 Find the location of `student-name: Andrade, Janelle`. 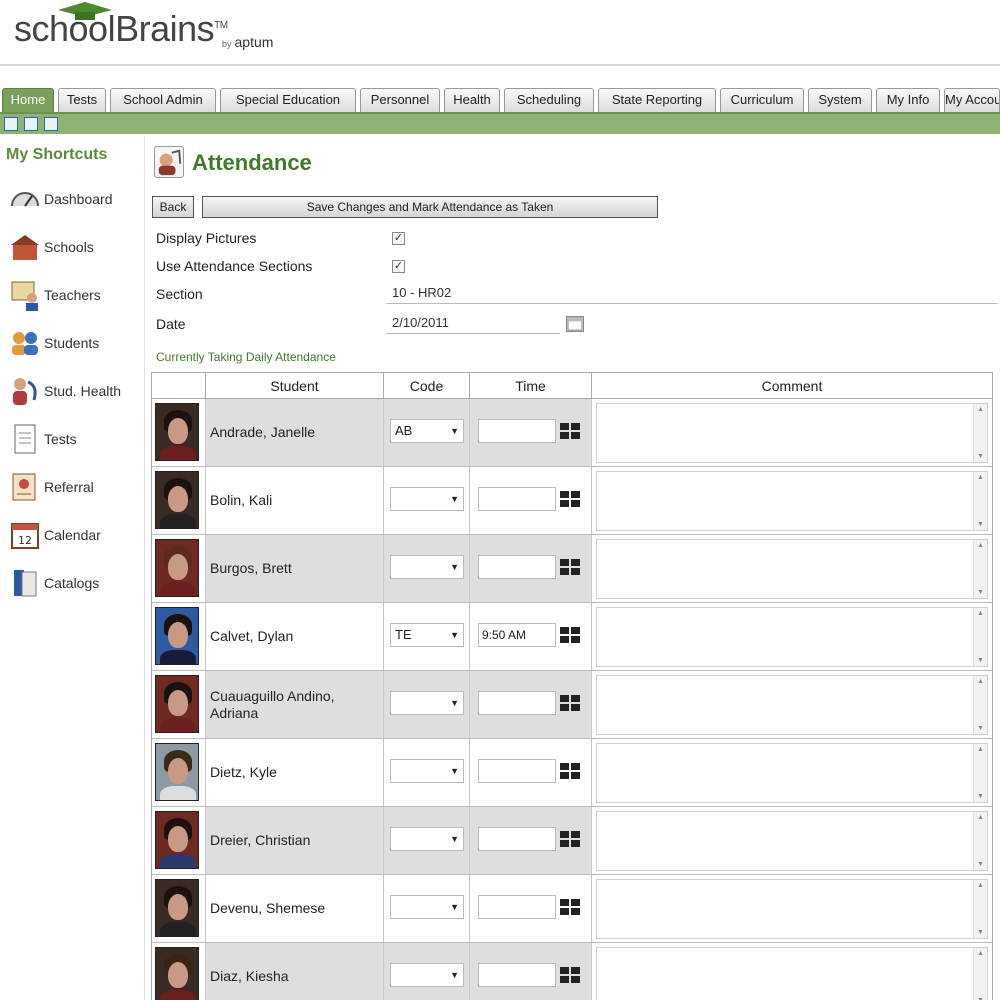

student-name: Andrade, Janelle is located at coordinates (295, 432).